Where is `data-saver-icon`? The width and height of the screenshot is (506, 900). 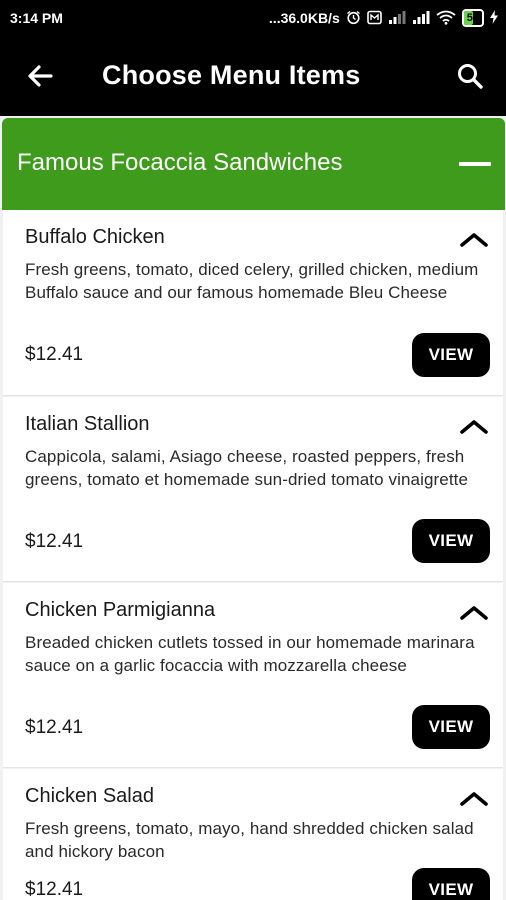
data-saver-icon is located at coordinates (374, 18).